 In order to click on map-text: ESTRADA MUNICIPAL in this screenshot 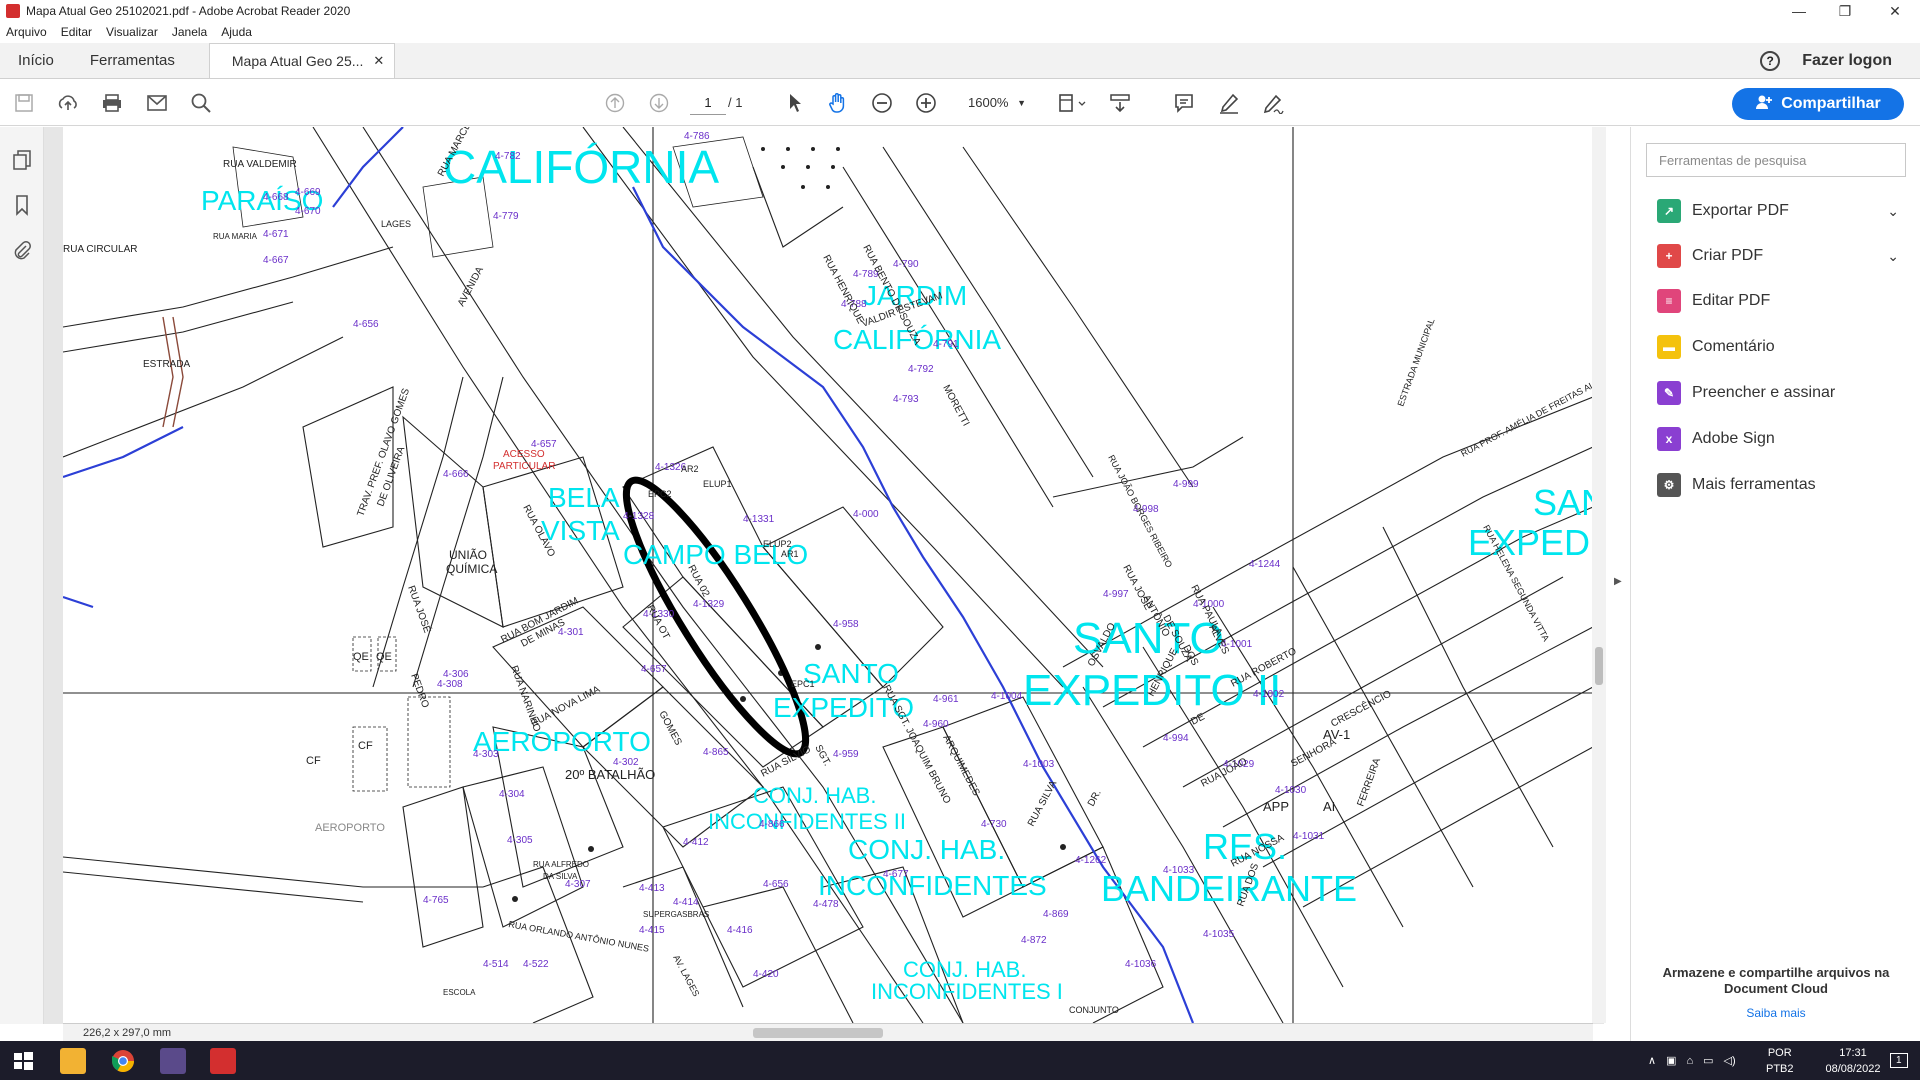, I will do `click(1415, 362)`.